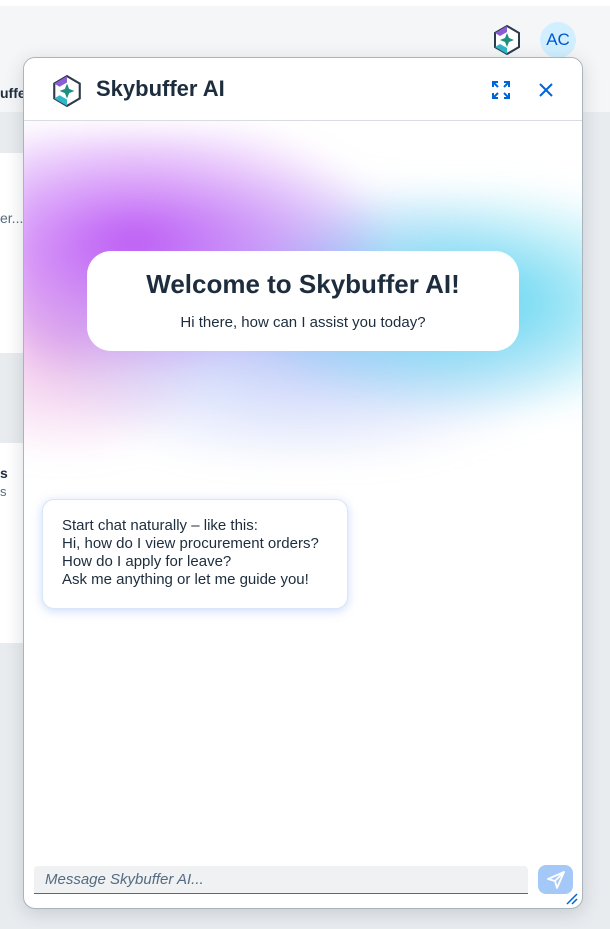 This screenshot has width=610, height=929. I want to click on bot-message-line: Start chat naturally – like this:, so click(160, 525).